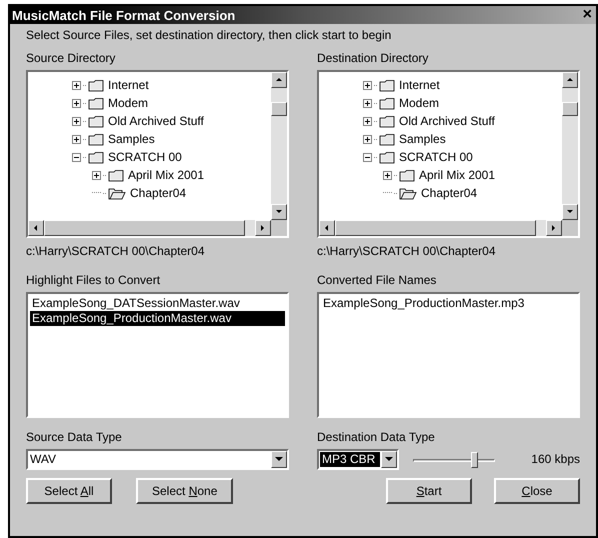  Describe the element at coordinates (71, 58) in the screenshot. I see `section-label: Source Directory` at that location.